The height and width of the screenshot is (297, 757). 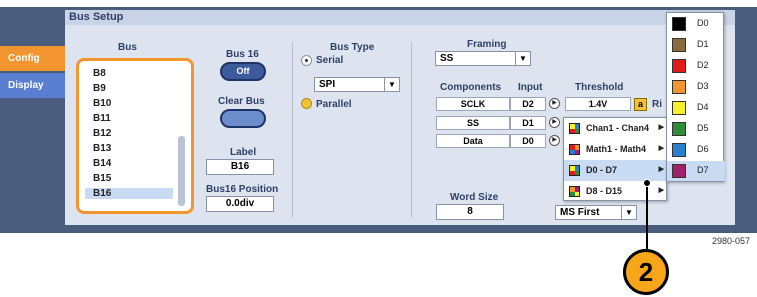 What do you see at coordinates (528, 141) in the screenshot?
I see `input-cell: D0` at bounding box center [528, 141].